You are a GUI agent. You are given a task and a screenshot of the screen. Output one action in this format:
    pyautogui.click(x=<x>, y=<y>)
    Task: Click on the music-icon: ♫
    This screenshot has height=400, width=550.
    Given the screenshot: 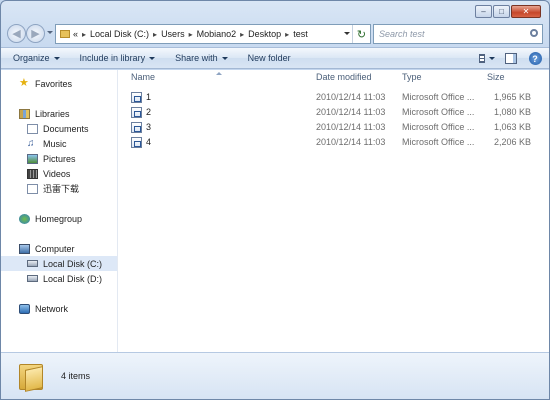 What is the action you would take?
    pyautogui.click(x=31, y=143)
    